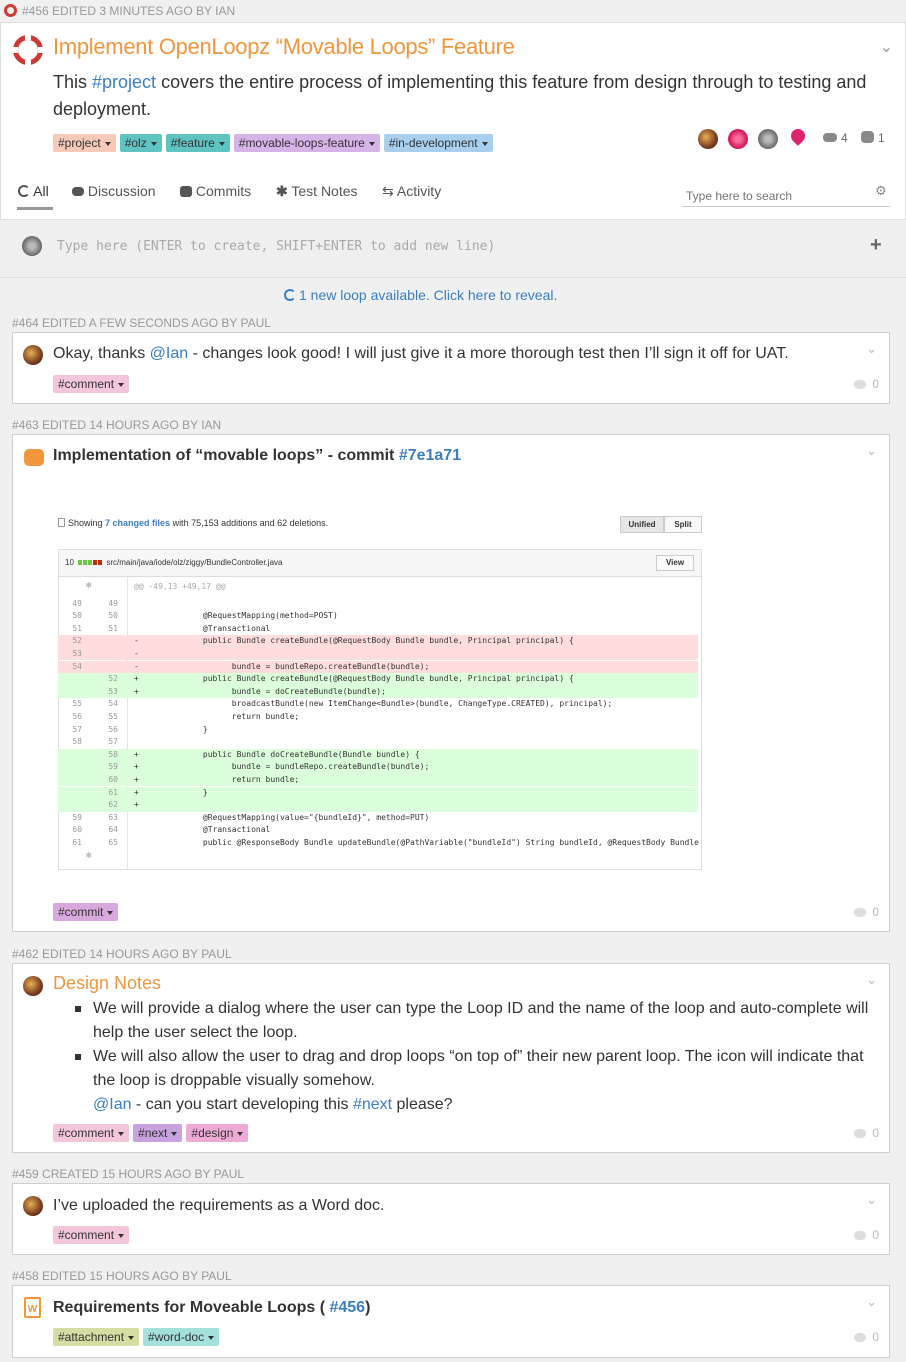  Describe the element at coordinates (378, 793) in the screenshot. I see `diff-line: 61 + }` at that location.